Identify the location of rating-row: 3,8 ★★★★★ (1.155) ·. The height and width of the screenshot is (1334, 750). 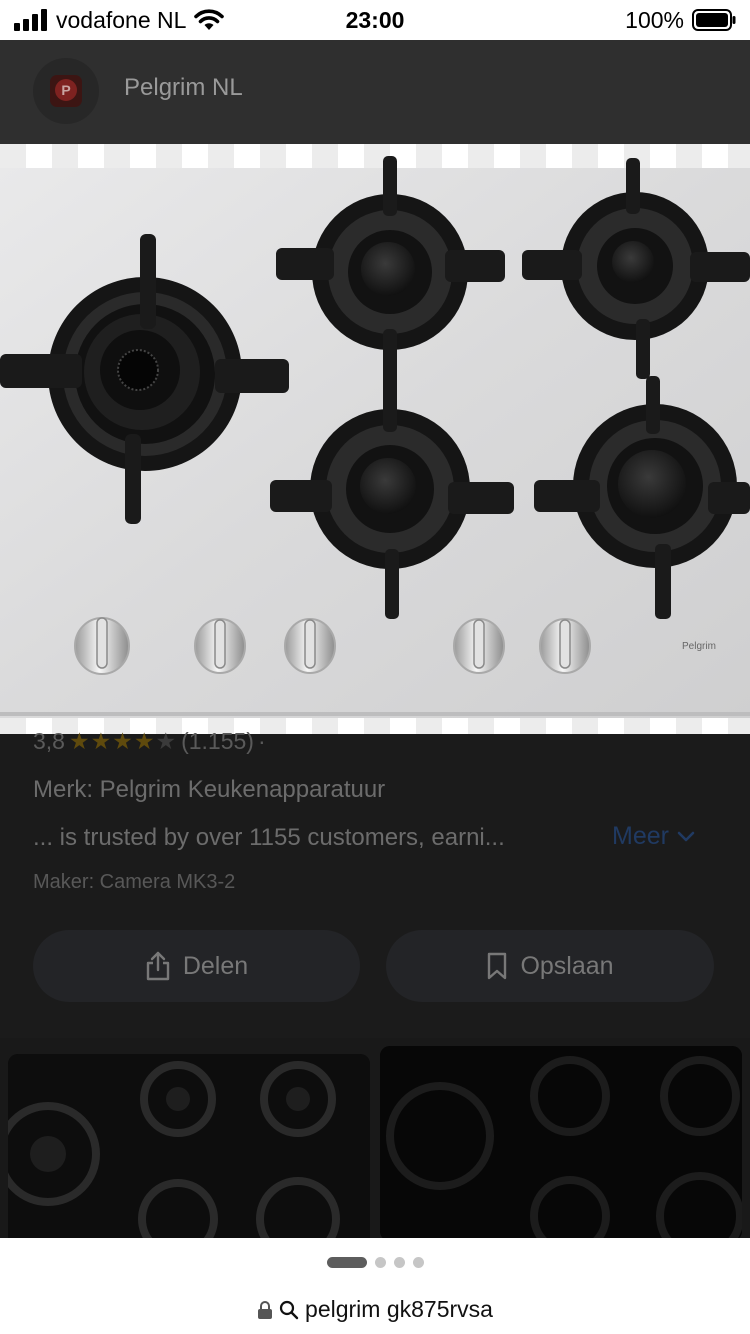
(149, 741).